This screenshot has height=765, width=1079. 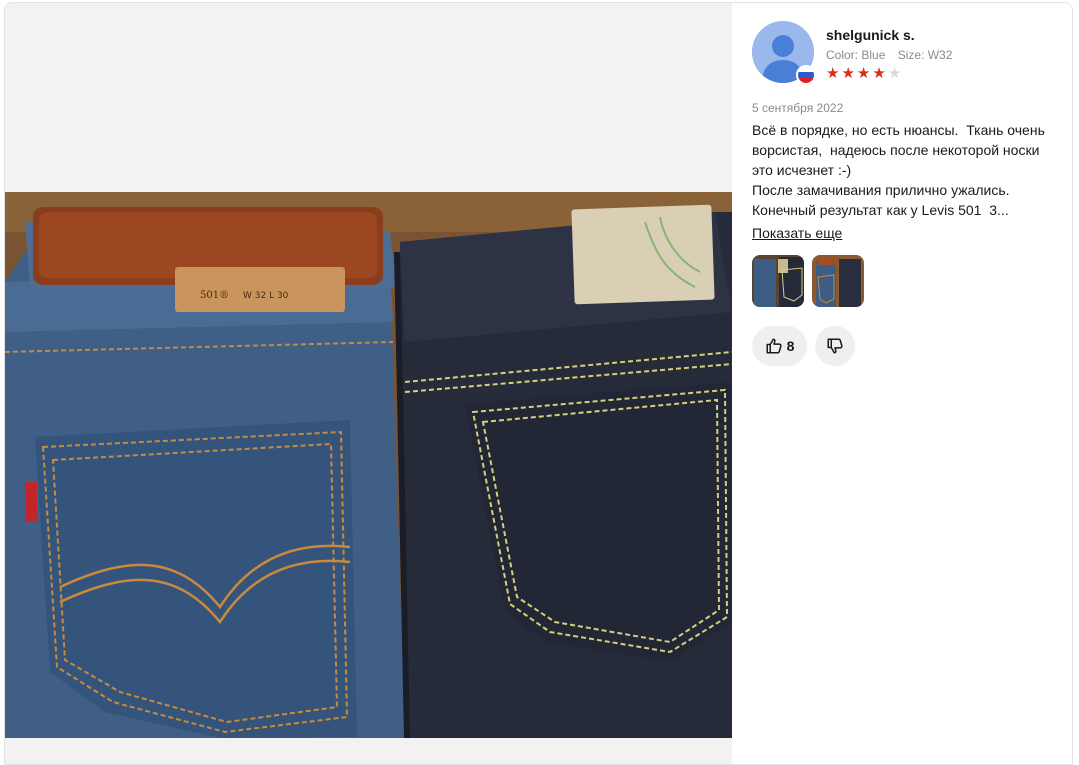 I want to click on review-date: 5 сентября 2022, so click(x=798, y=108).